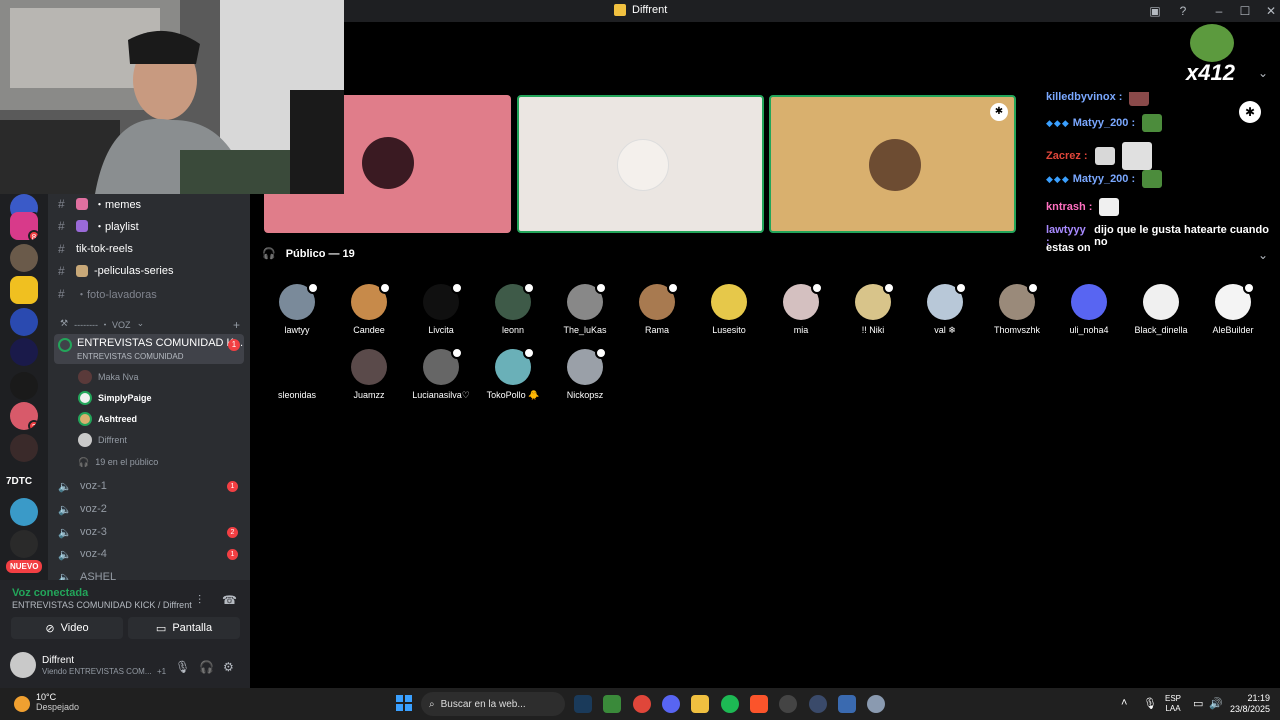 The image size is (1280, 720). What do you see at coordinates (108, 377) in the screenshot?
I see `stage-member: Maka Nva` at bounding box center [108, 377].